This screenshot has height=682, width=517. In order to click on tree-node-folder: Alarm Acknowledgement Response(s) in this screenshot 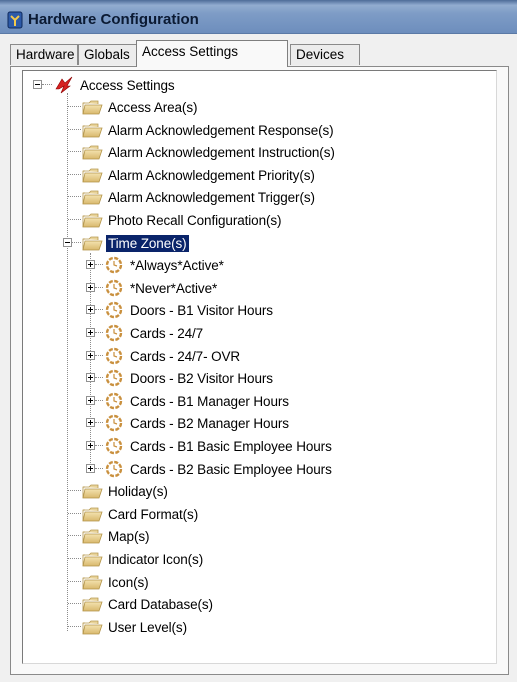, I will do `click(208, 130)`.